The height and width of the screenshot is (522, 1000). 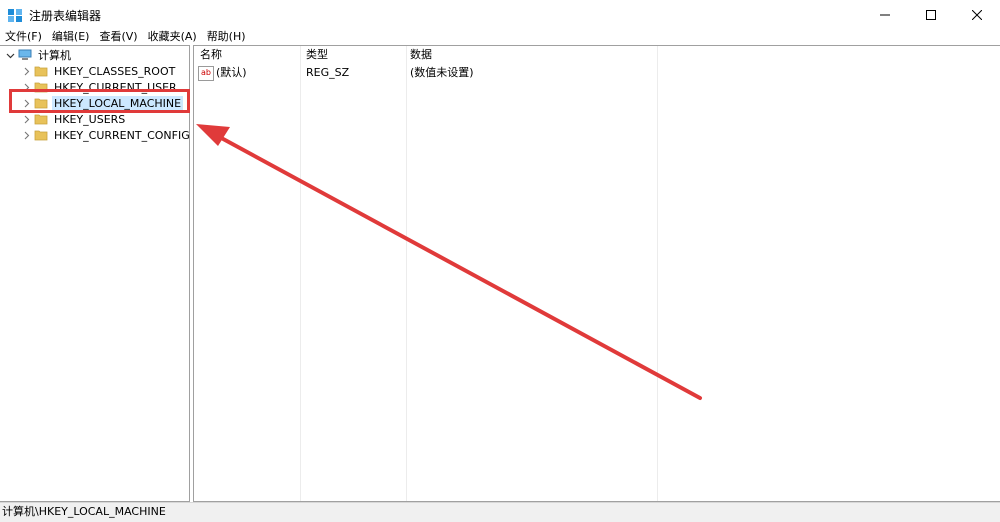 I want to click on minimize-button, so click(x=885, y=15).